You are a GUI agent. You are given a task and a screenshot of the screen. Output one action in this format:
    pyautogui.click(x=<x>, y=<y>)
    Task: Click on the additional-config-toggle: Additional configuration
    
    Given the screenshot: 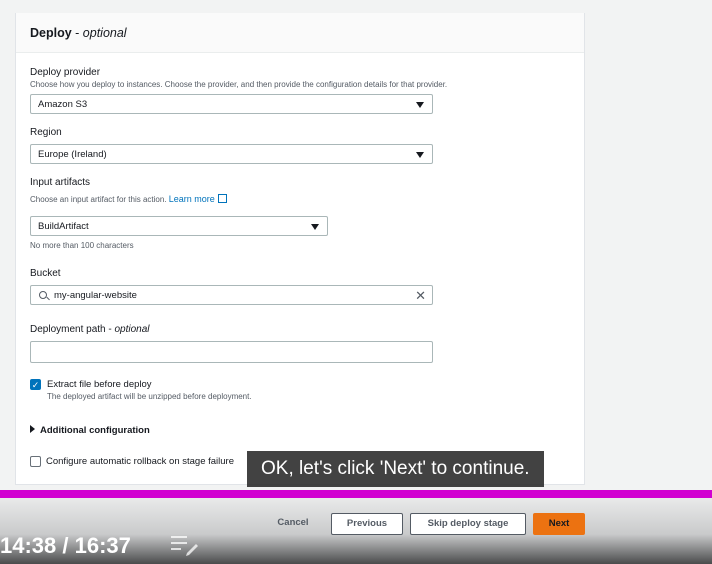 What is the action you would take?
    pyautogui.click(x=90, y=430)
    